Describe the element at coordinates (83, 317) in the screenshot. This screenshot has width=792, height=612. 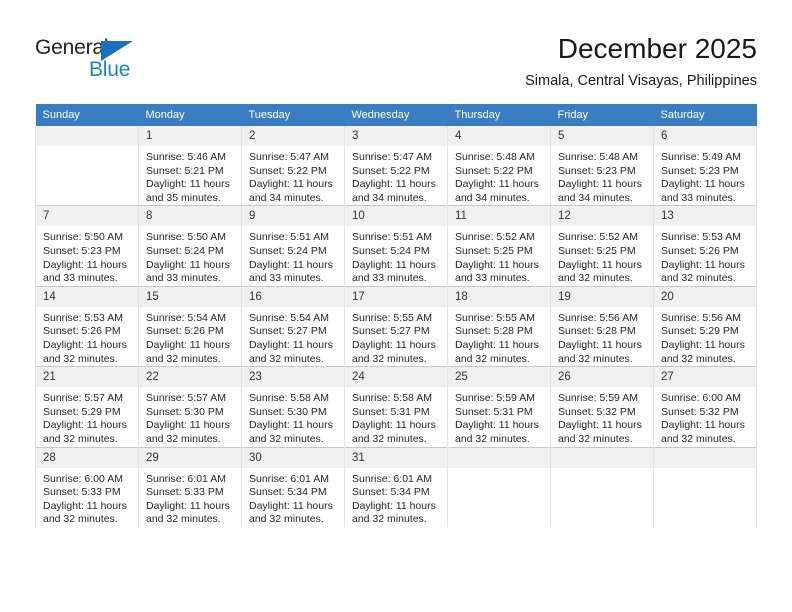
I see `day-sunrise-text: Sunrise: 5:53 AM` at that location.